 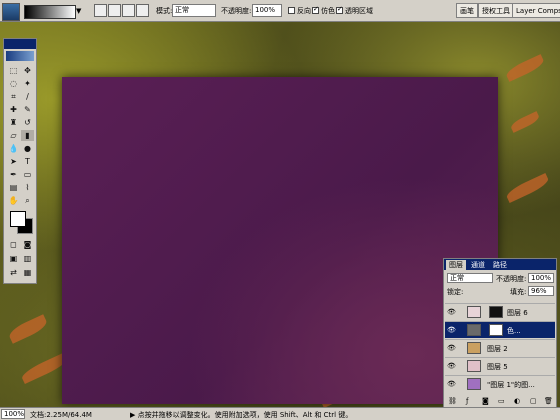 I want to click on link-icon: ⛓, so click(x=452, y=401).